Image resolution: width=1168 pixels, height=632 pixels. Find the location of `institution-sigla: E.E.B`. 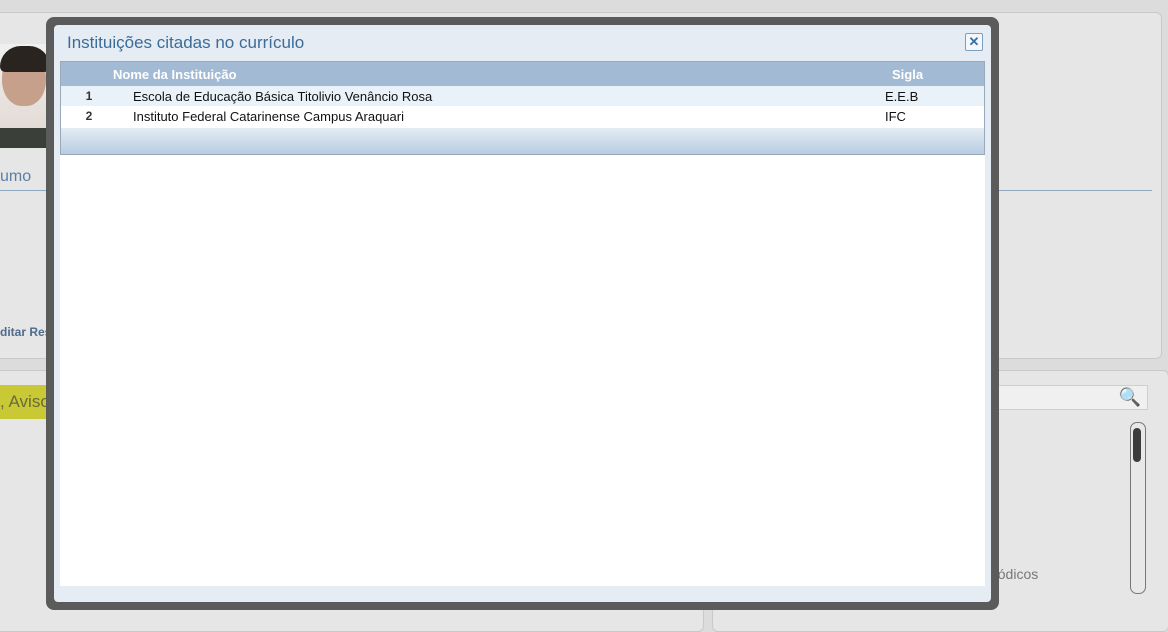

institution-sigla: E.E.B is located at coordinates (902, 96).